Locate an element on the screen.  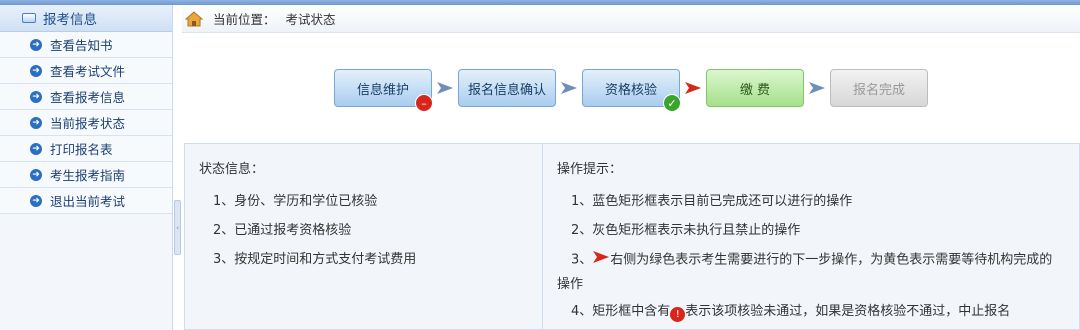
sidebar-header: 报考信息 is located at coordinates (86, 18).